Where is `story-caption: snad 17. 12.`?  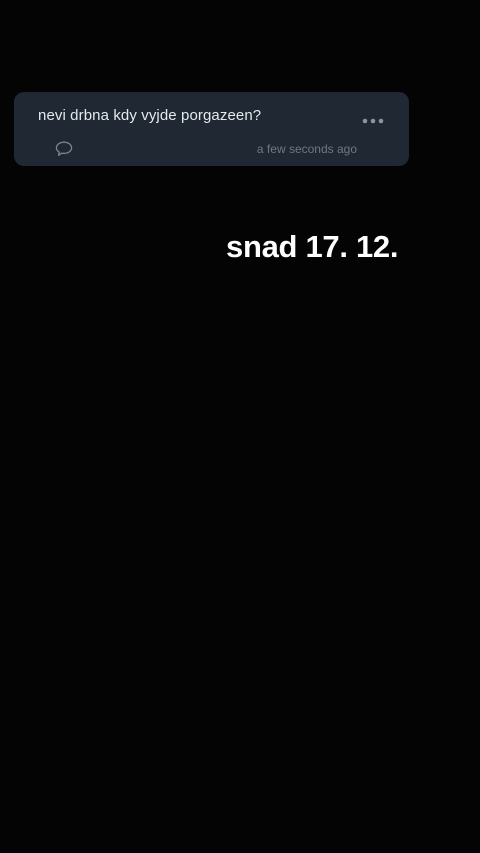 story-caption: snad 17. 12. is located at coordinates (312, 246).